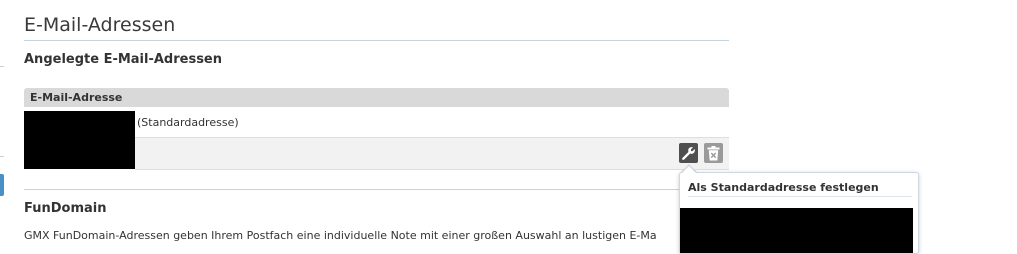  I want to click on rail-active-tab, so click(2, 185).